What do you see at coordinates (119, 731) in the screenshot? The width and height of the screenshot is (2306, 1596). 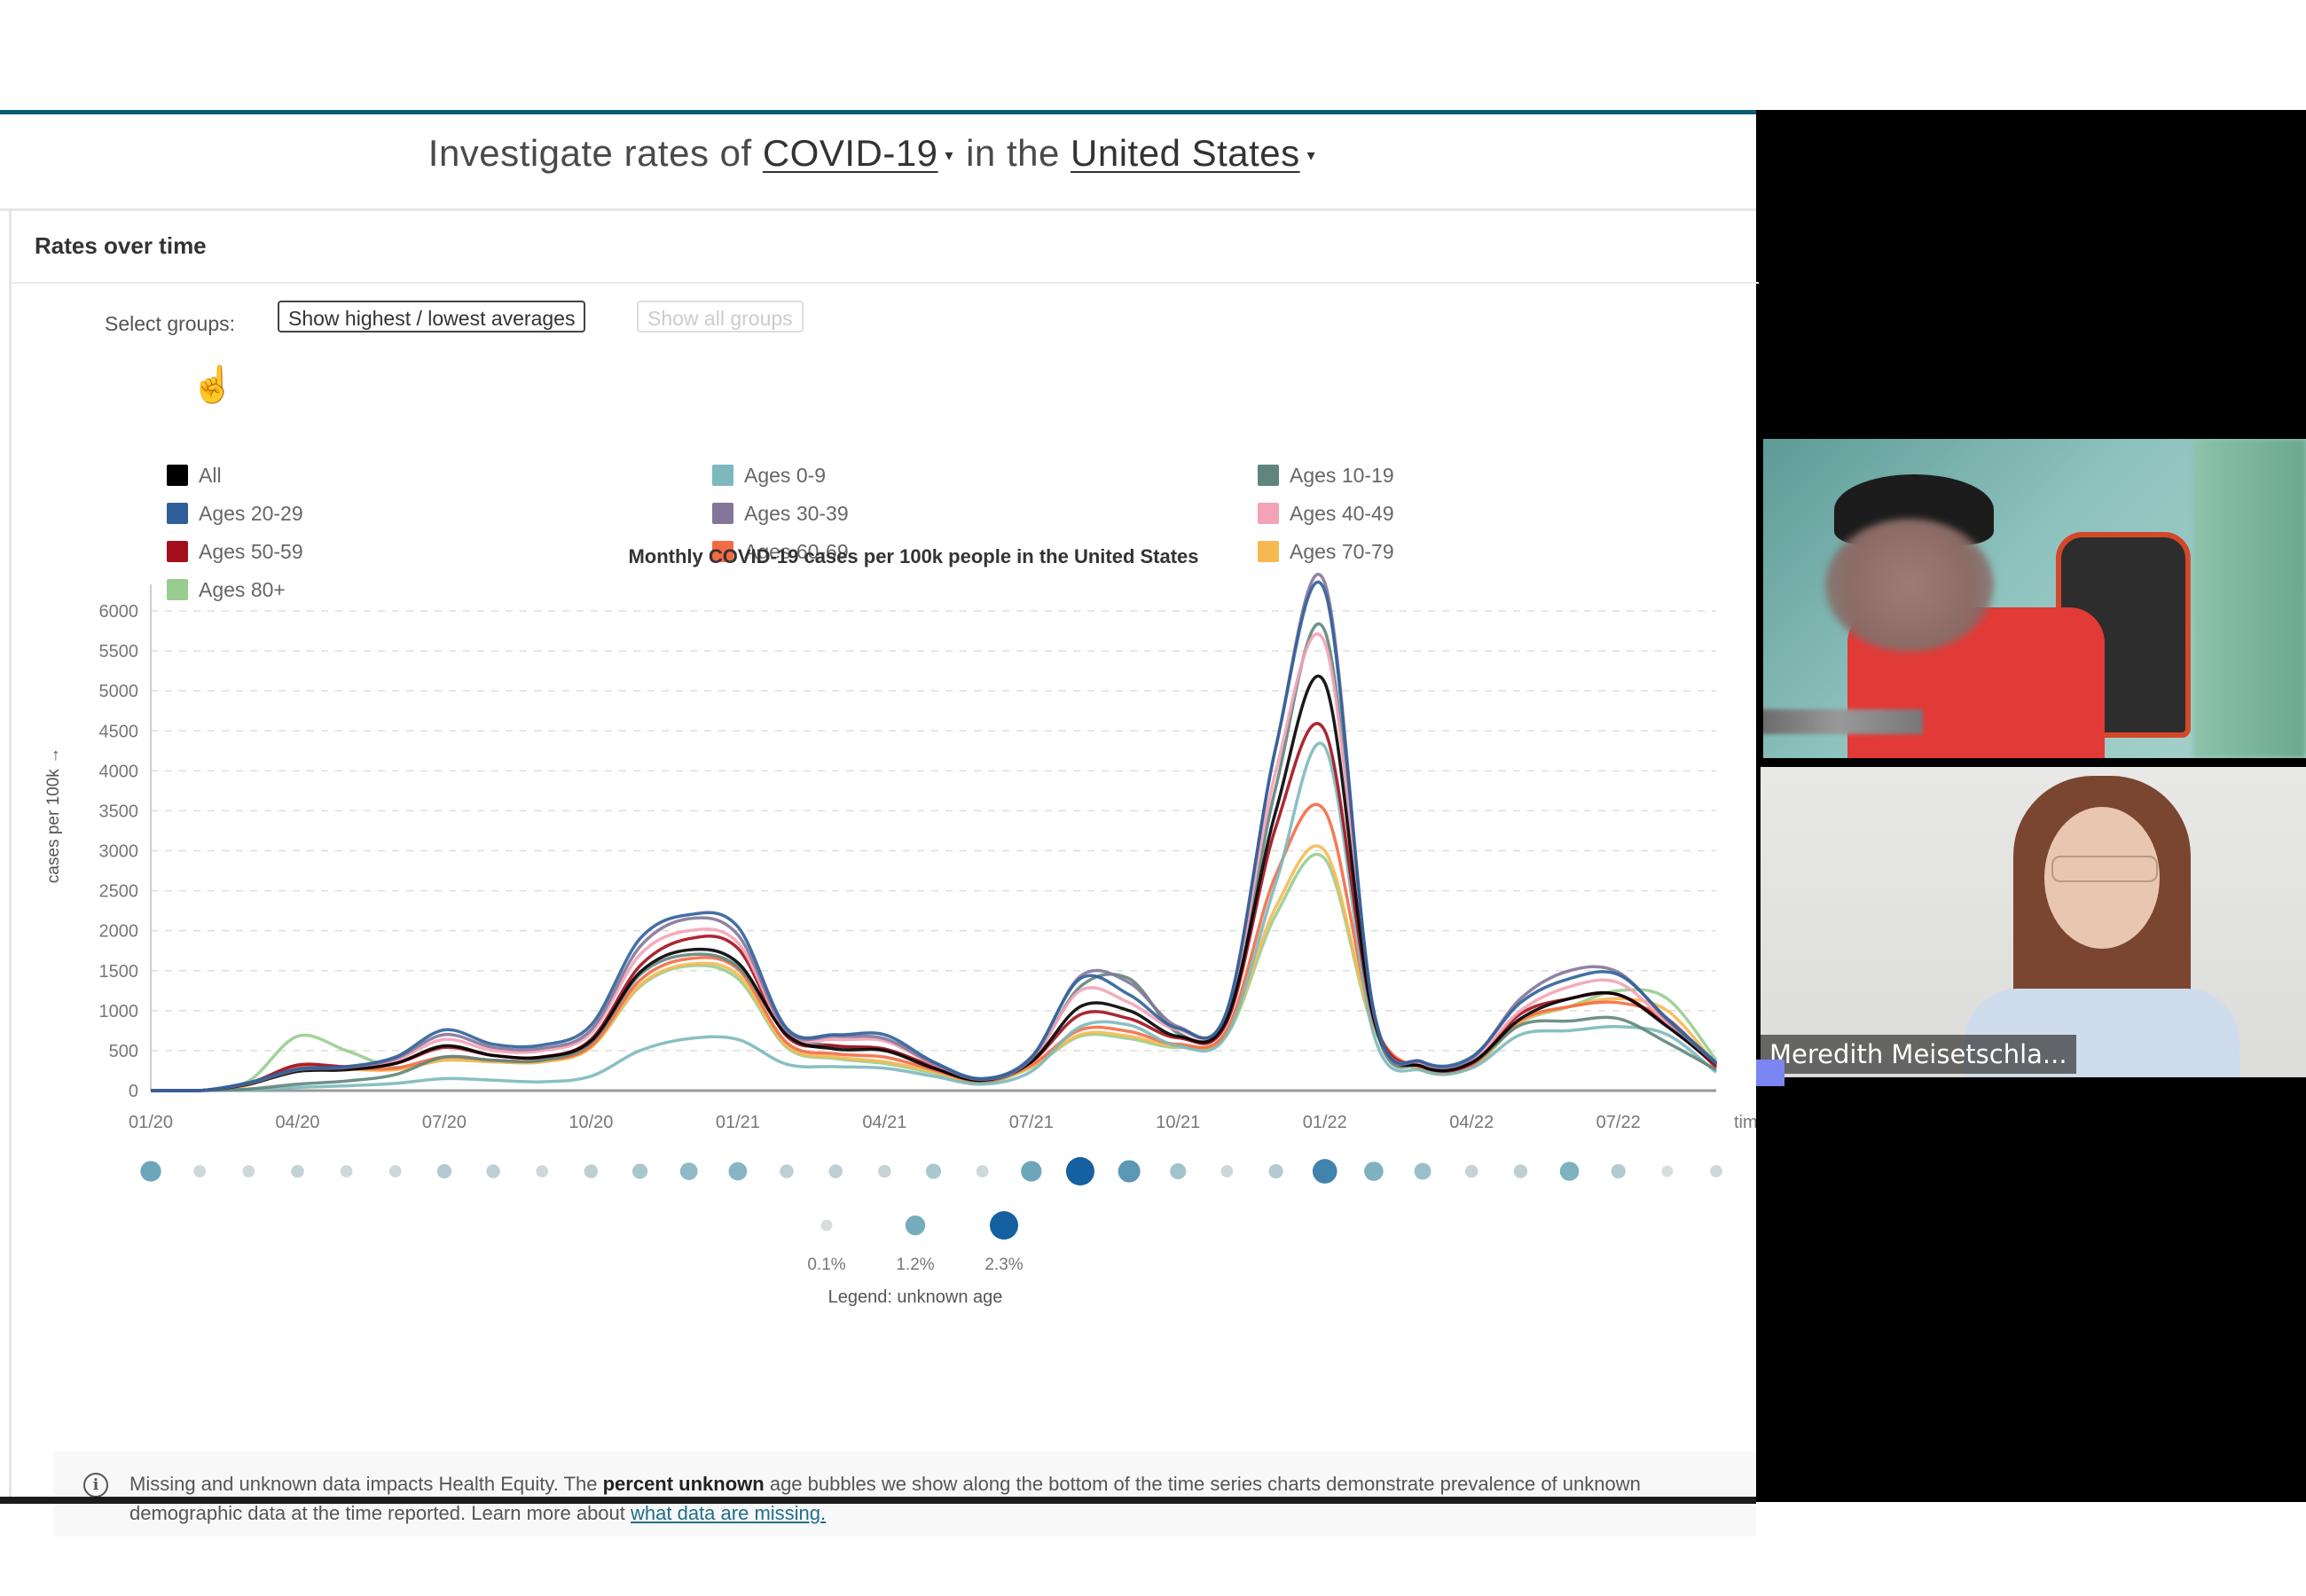 I see `y-tick-label: 4500` at bounding box center [119, 731].